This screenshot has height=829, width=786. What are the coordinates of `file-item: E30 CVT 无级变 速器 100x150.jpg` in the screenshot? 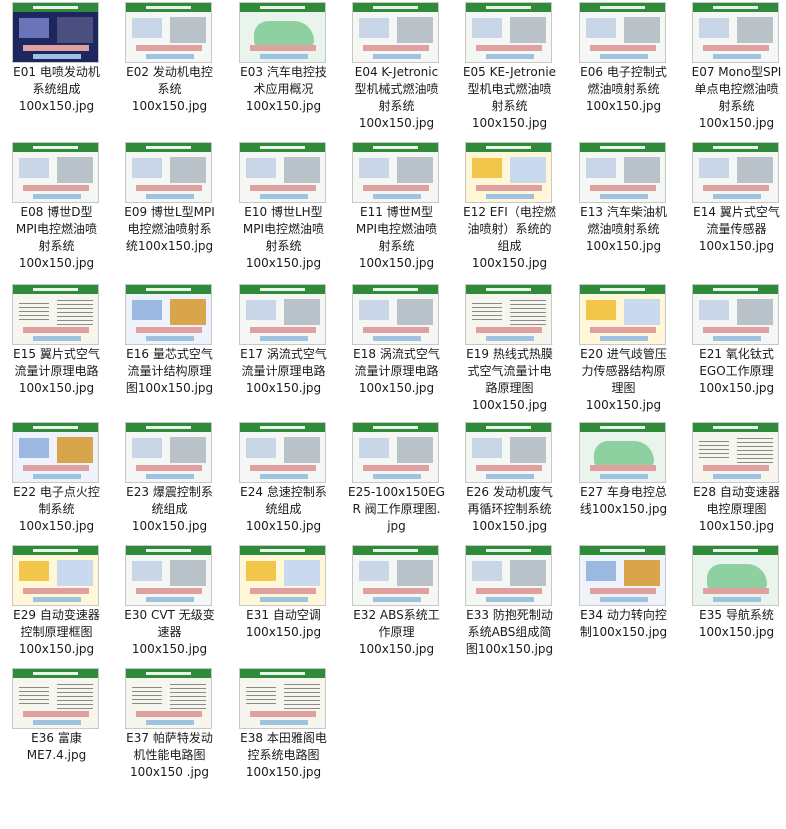 It's located at (169, 601).